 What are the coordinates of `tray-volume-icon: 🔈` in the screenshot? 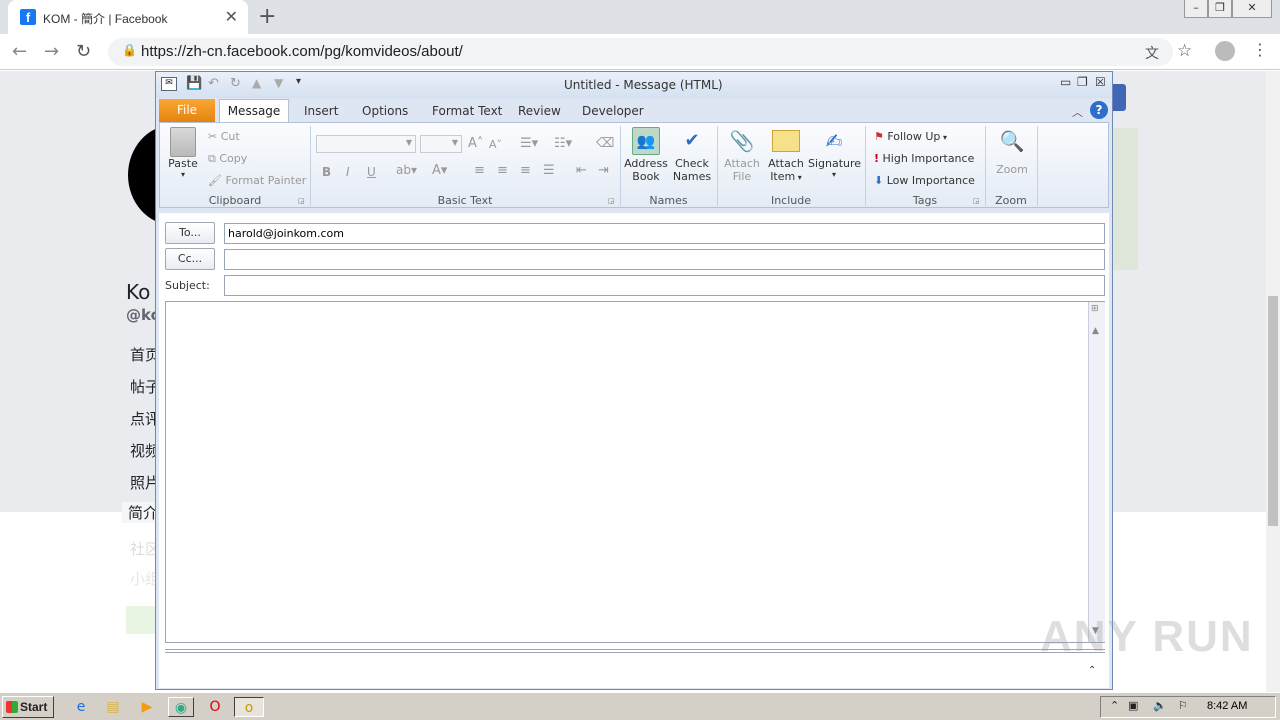 It's located at (1160, 705).